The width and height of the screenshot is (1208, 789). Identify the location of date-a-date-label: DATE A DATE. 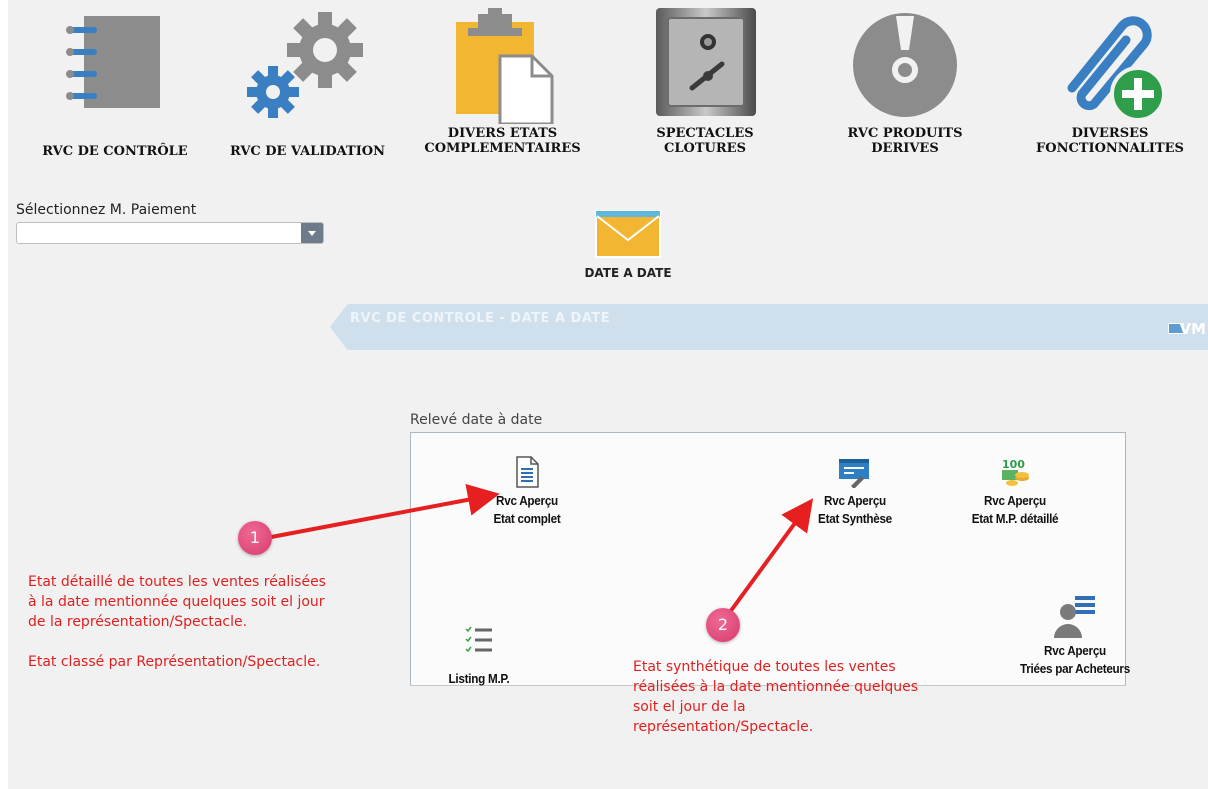
(628, 273).